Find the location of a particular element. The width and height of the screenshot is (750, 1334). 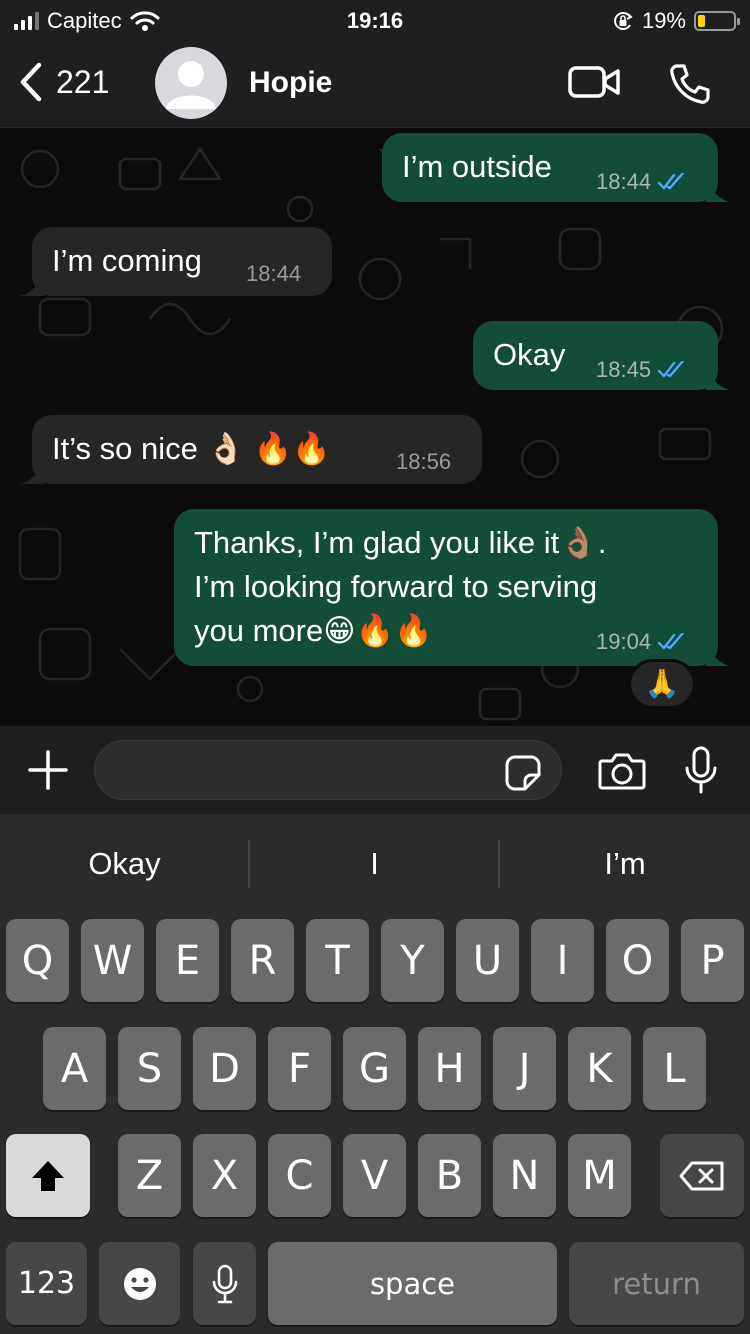

key-l: L is located at coordinates (674, 1068).